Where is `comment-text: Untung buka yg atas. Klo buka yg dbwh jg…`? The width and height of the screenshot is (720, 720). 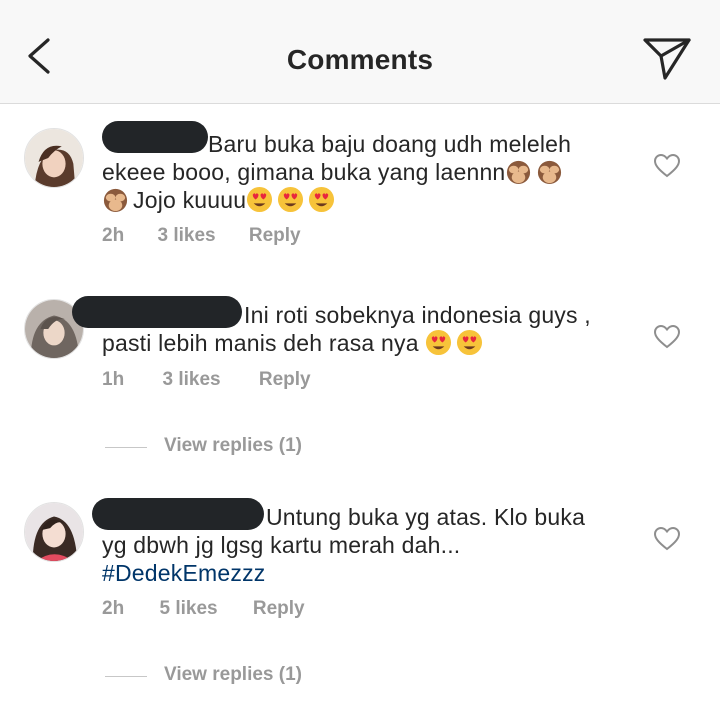
comment-text: Untung buka yg atas. Klo buka yg dbwh jg… is located at coordinates (362, 545).